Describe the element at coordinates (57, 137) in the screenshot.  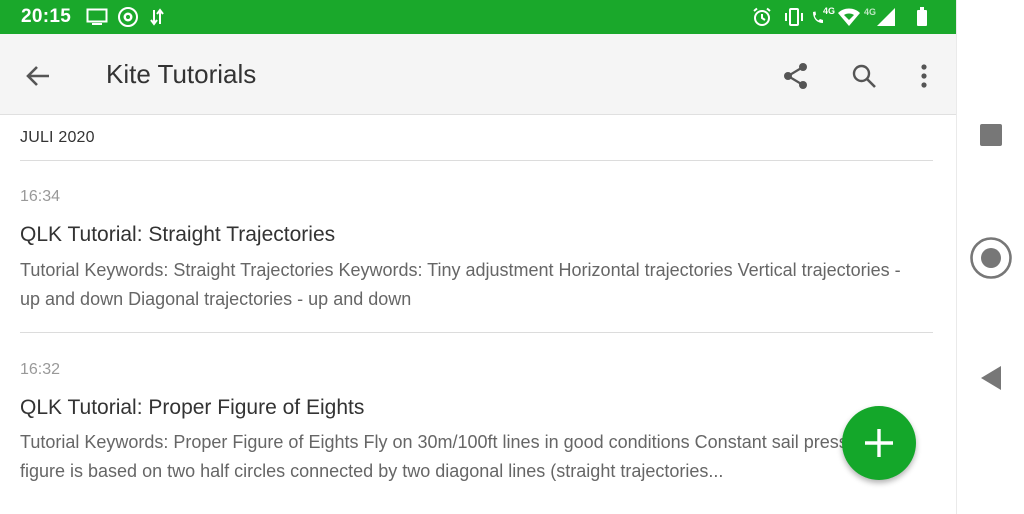
I see `section-header: JULI 2020` at that location.